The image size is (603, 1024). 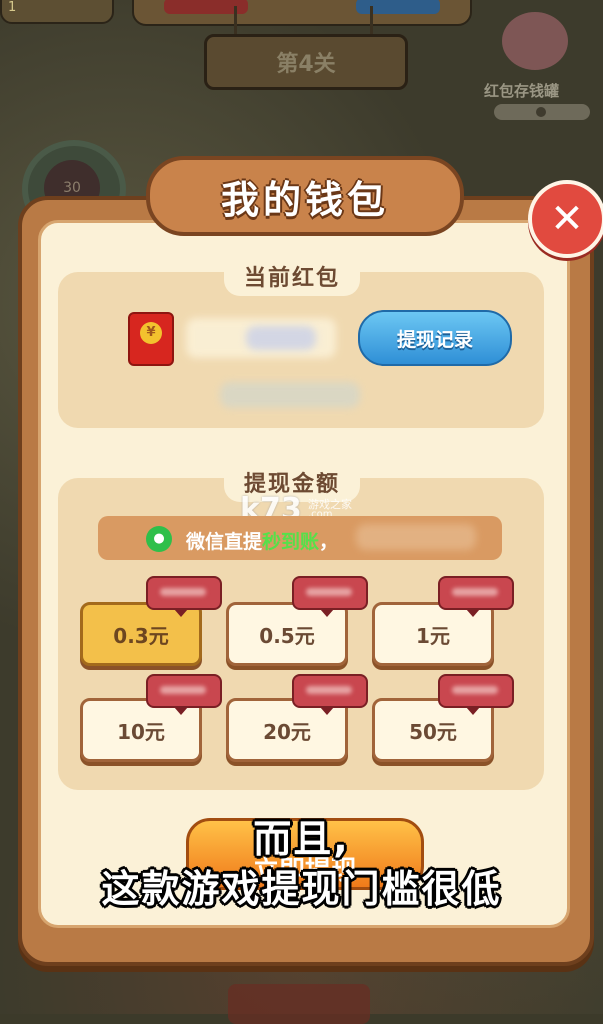 What do you see at coordinates (305, 196) in the screenshot?
I see `modal-title: 我的钱包` at bounding box center [305, 196].